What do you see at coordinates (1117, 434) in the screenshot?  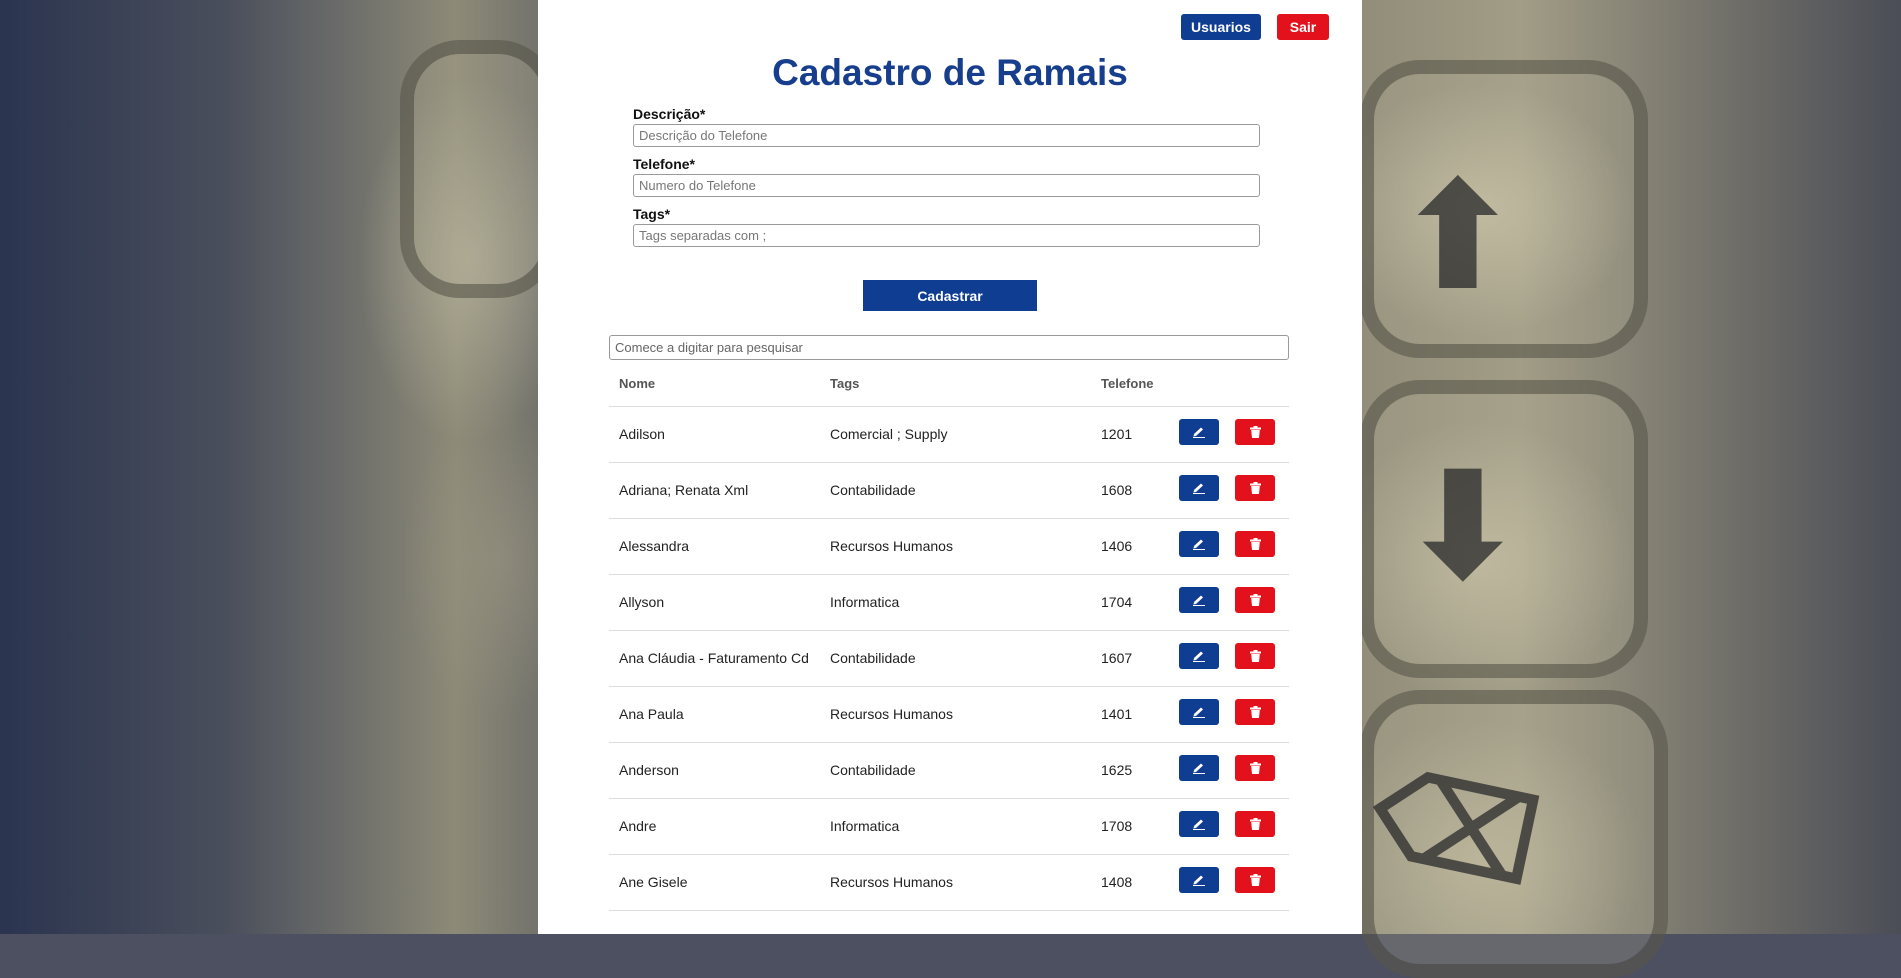 I see `cell-telefone: 1201` at bounding box center [1117, 434].